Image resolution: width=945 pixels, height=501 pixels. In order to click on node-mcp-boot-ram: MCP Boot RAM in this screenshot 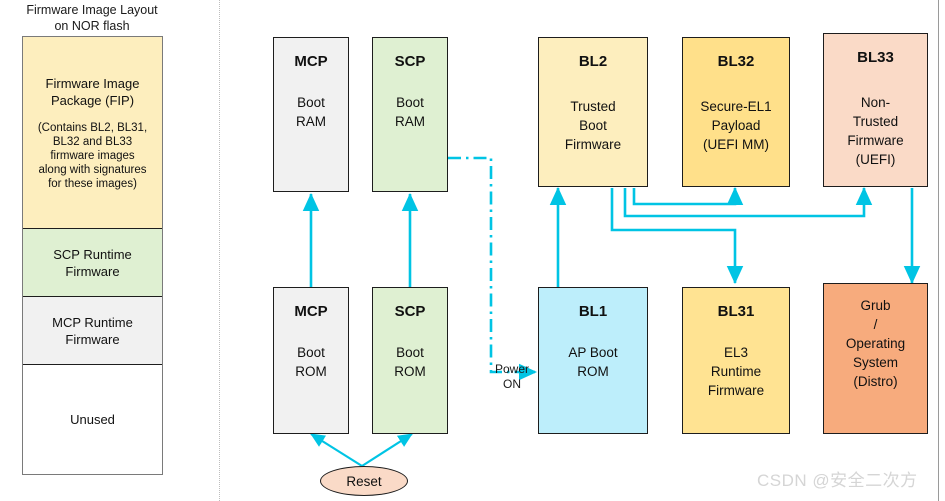, I will do `click(311, 114)`.